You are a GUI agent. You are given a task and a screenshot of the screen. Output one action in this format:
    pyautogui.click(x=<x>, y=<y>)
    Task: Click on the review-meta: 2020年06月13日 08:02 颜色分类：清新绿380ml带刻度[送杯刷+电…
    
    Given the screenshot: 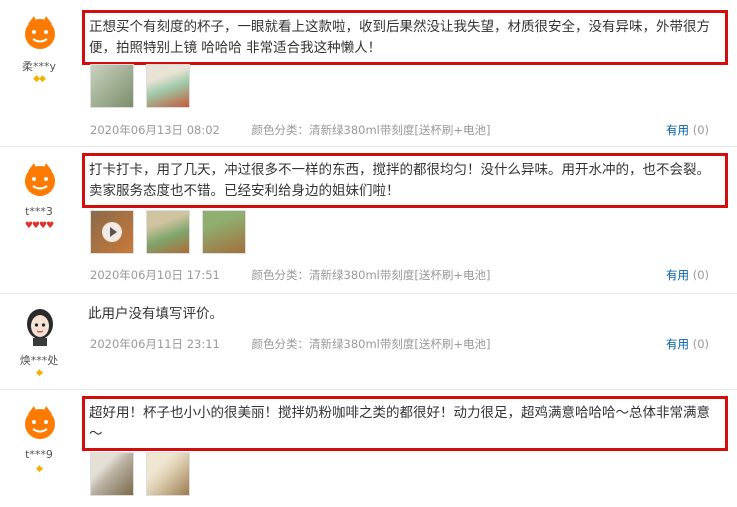 What is the action you would take?
    pyautogui.click(x=290, y=130)
    